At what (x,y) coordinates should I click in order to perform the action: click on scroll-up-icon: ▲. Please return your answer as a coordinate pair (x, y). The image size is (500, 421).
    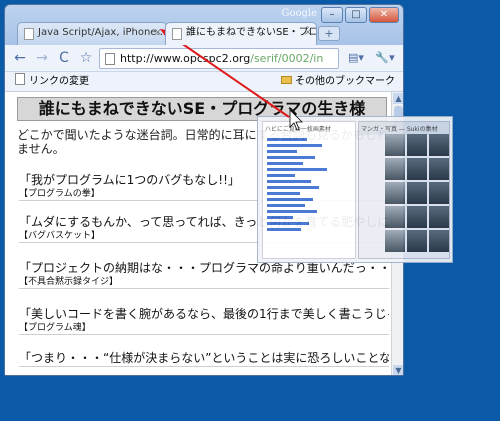
    Looking at the image, I should click on (398, 98).